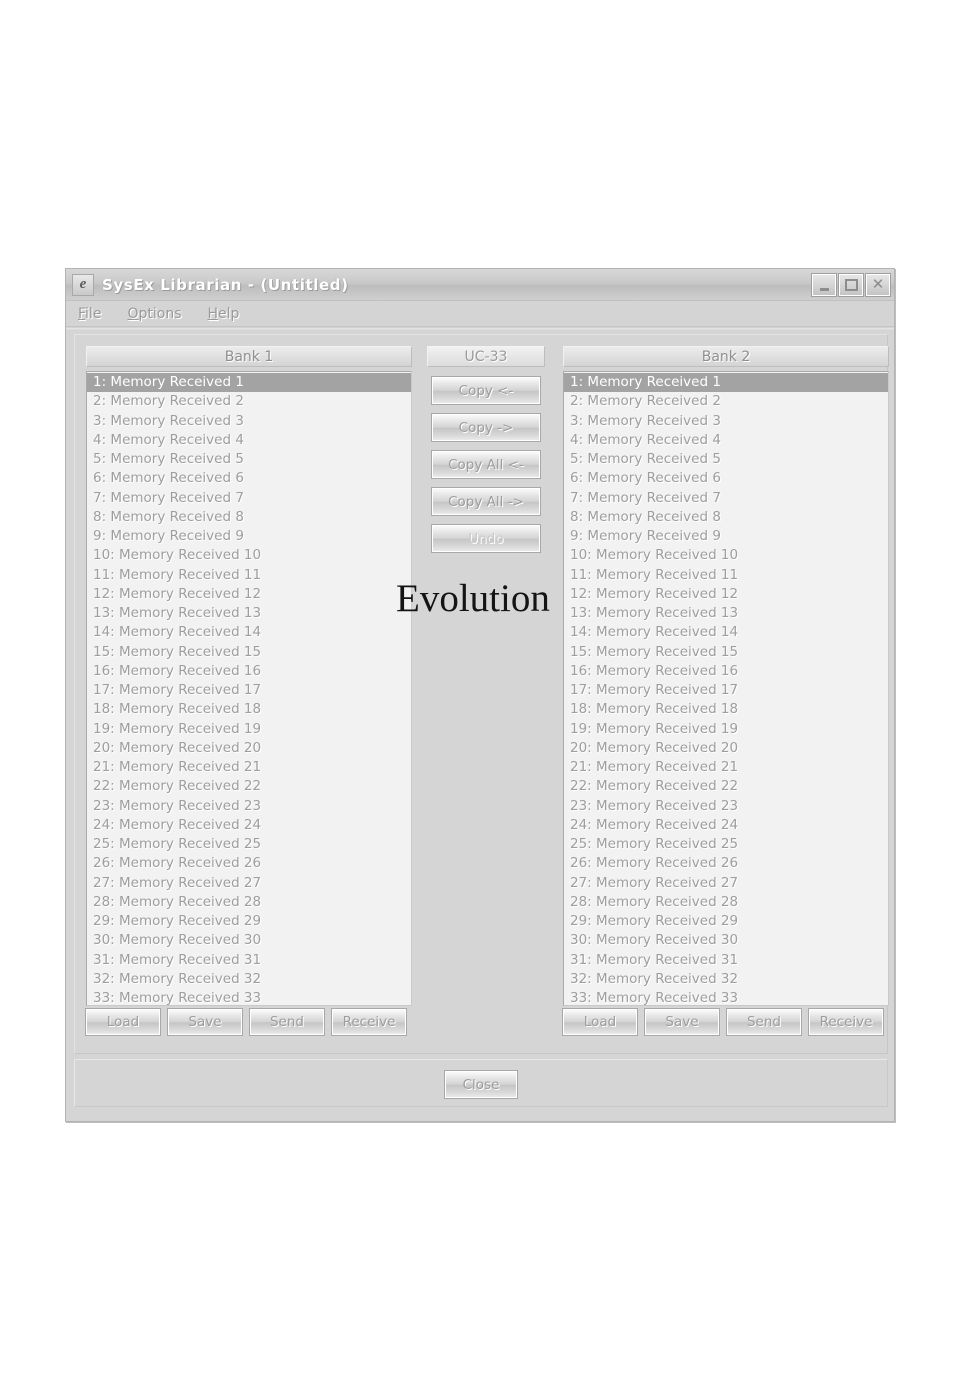  Describe the element at coordinates (486, 427) in the screenshot. I see `copy-right-button: Copy ->` at that location.